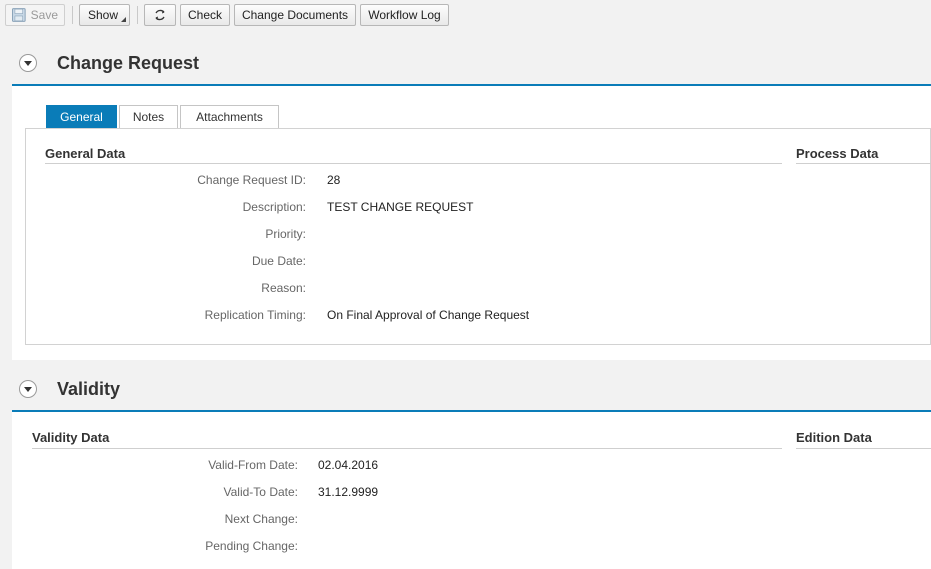 This screenshot has width=931, height=569. I want to click on tab-attachments: Attachments, so click(229, 116).